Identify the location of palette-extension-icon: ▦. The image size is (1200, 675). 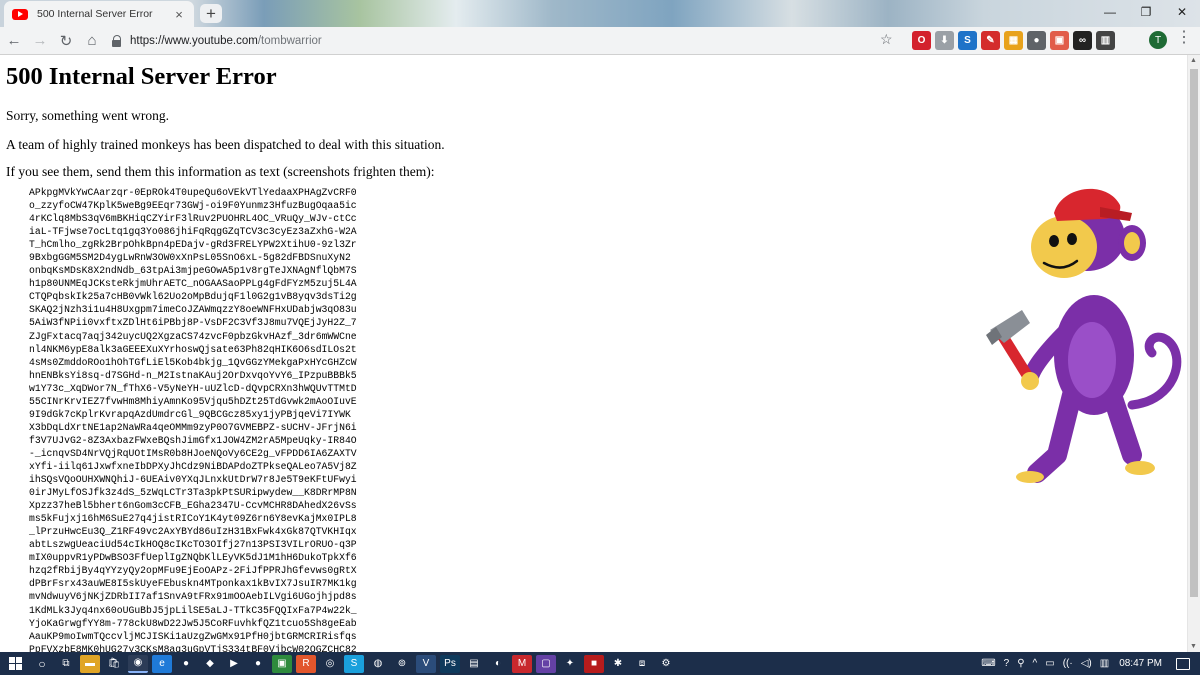
(1013, 40).